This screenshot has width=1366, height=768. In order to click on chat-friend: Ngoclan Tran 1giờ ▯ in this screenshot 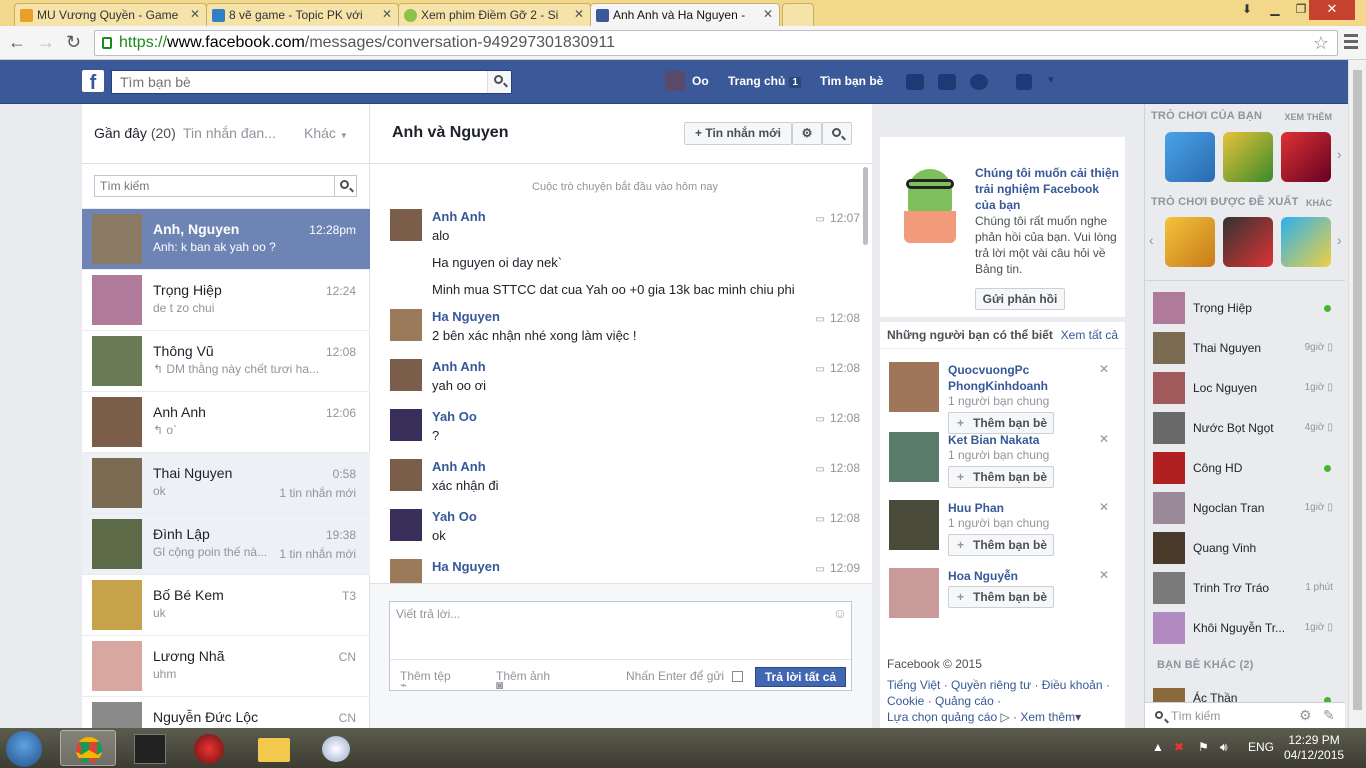, I will do `click(1245, 508)`.